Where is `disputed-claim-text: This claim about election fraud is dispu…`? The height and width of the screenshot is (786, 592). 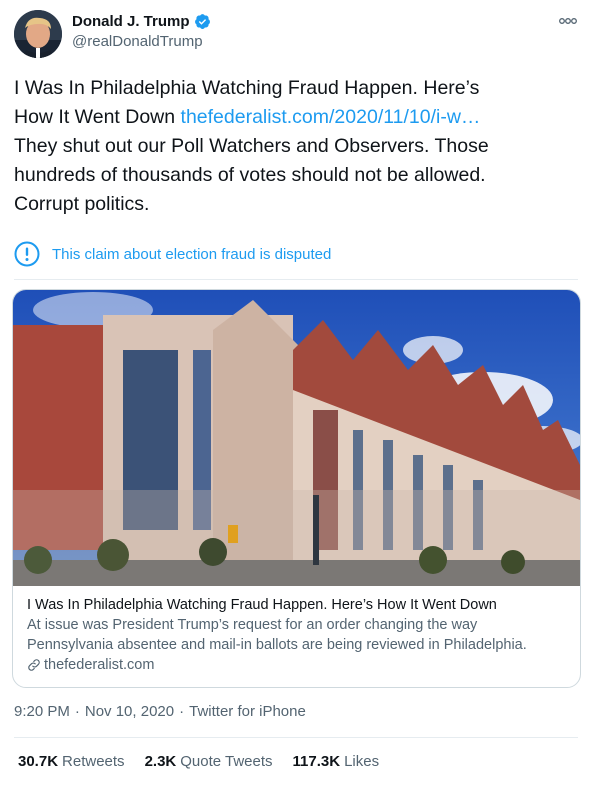
disputed-claim-text: This claim about election fraud is dispu… is located at coordinates (191, 254).